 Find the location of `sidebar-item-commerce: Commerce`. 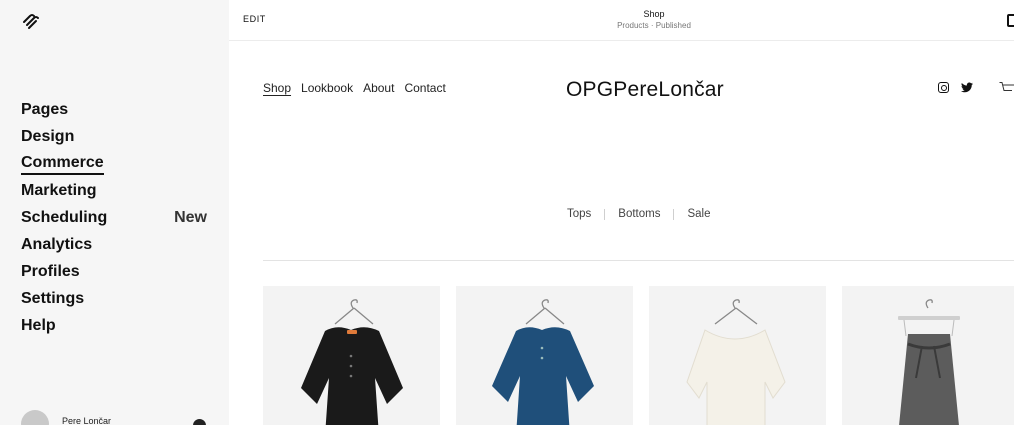

sidebar-item-commerce: Commerce is located at coordinates (116, 163).